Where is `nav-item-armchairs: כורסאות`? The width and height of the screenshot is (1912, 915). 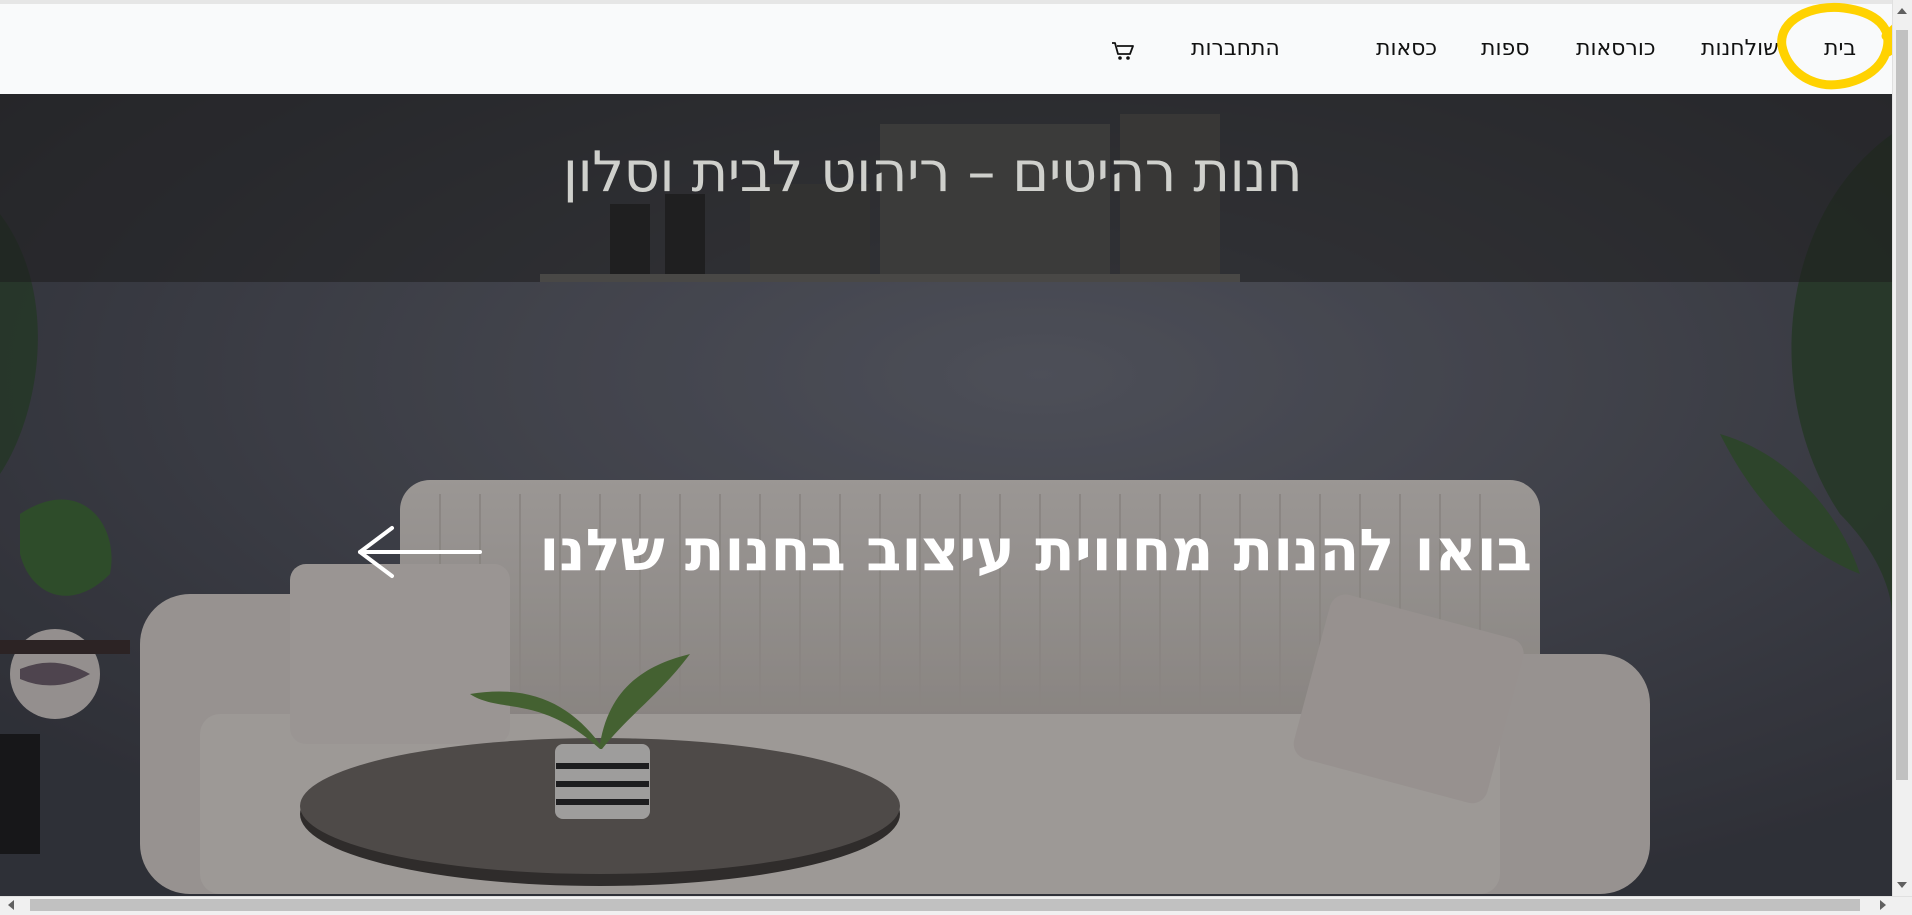
nav-item-armchairs: כורסאות is located at coordinates (1615, 48).